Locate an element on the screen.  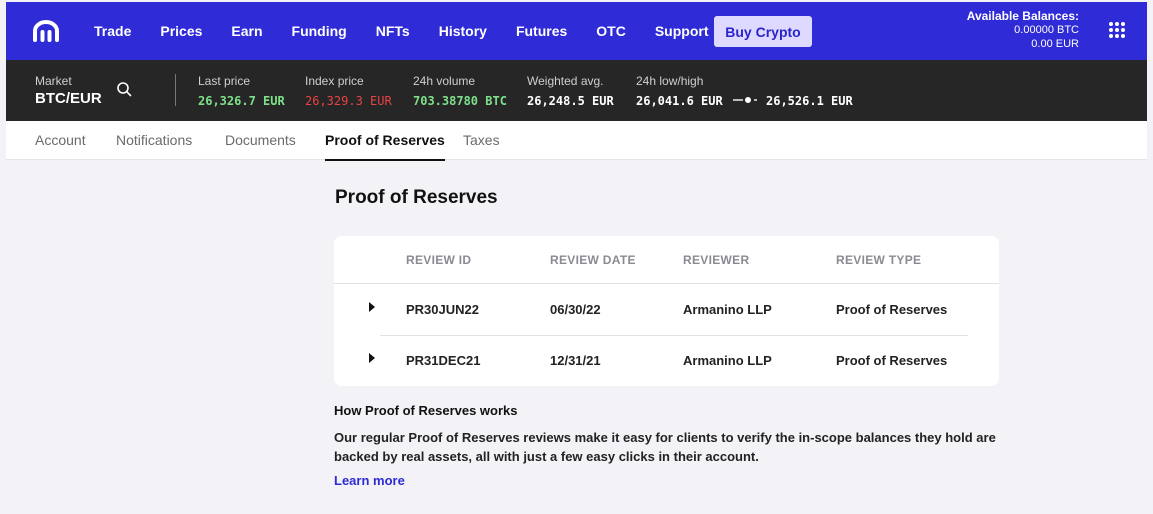
nav-support: Support is located at coordinates (682, 31).